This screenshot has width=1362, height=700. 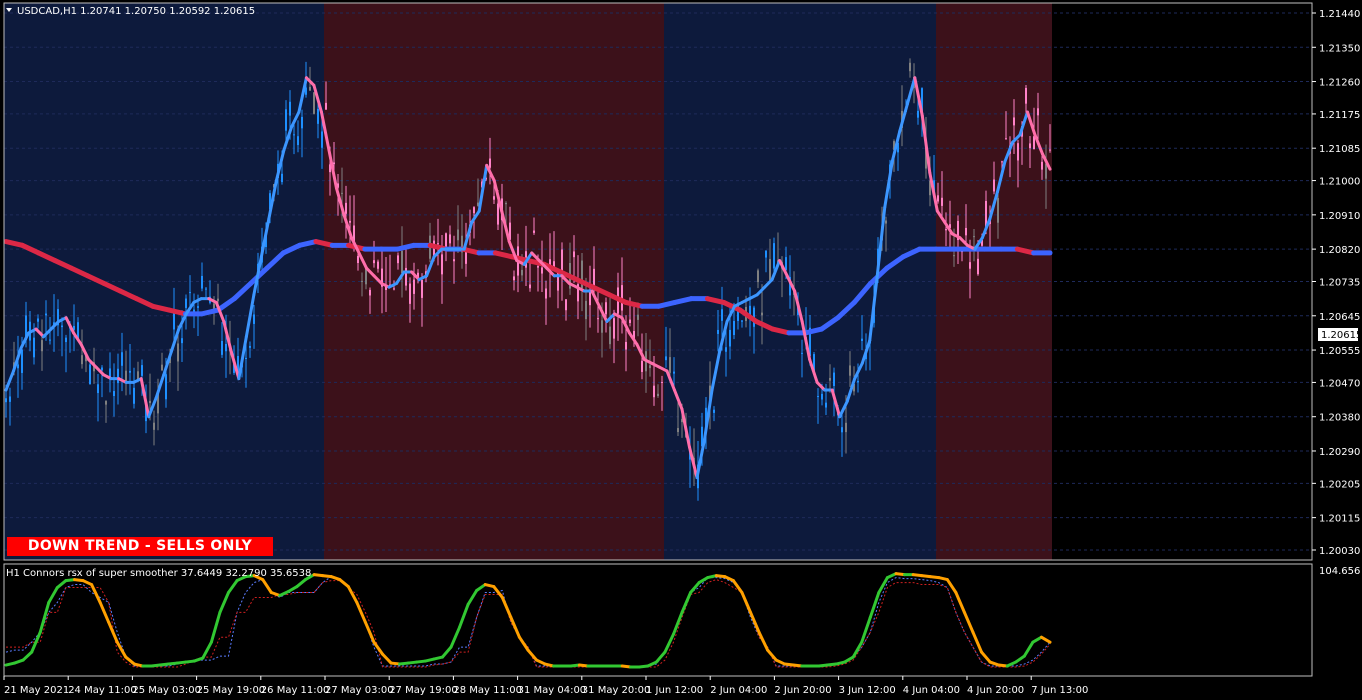 What do you see at coordinates (231, 690) in the screenshot?
I see `time-tick-label: 25 May 19:00` at bounding box center [231, 690].